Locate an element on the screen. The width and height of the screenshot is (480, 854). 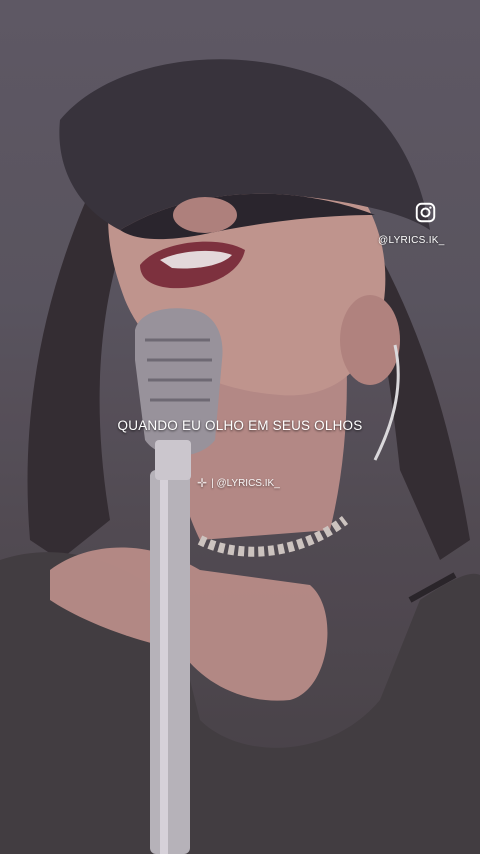
watermark-text: | @LYRICS.IK_ is located at coordinates (245, 483).